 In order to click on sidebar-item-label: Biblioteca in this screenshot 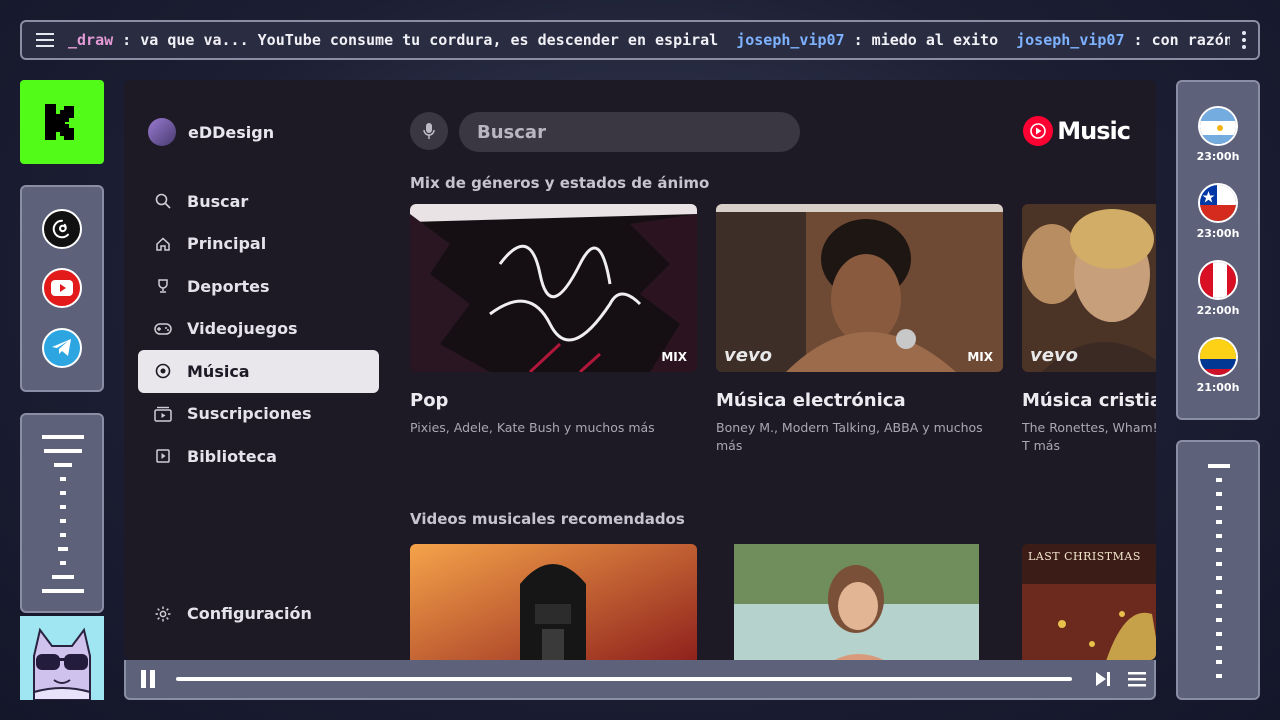, I will do `click(232, 456)`.